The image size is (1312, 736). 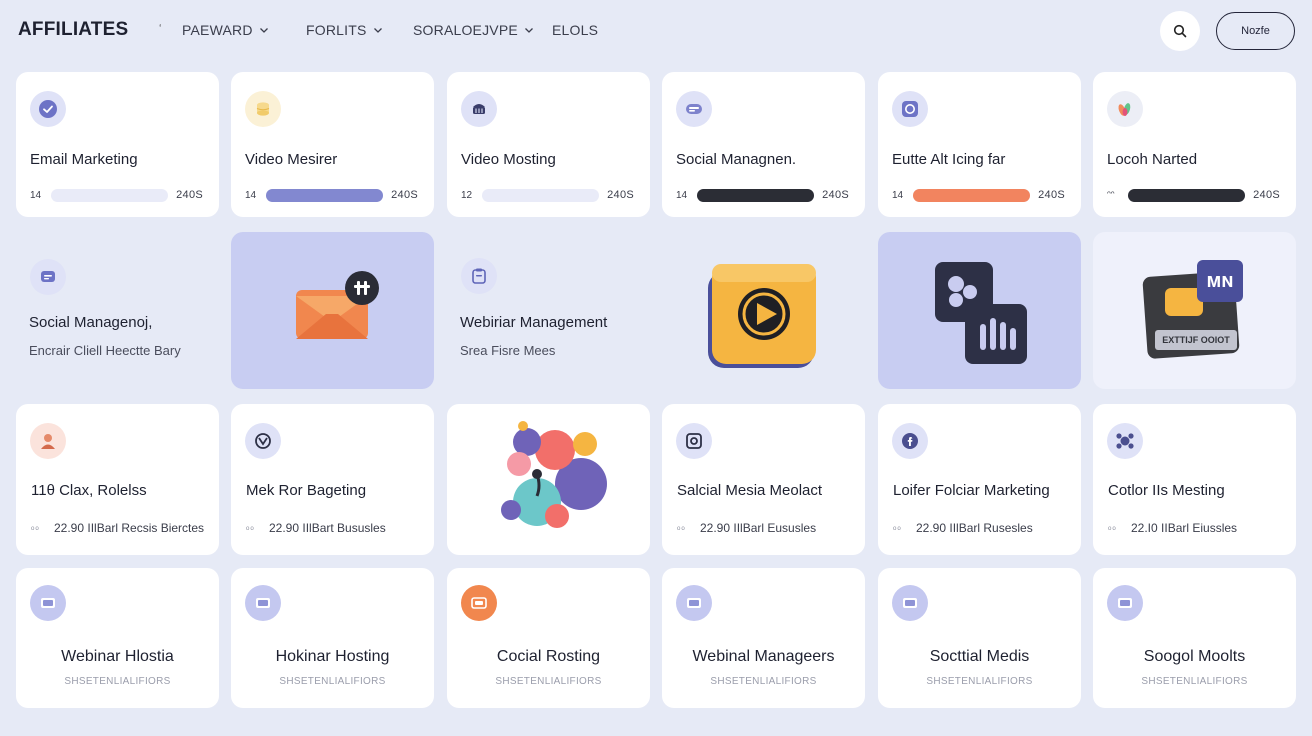 I want to click on card-title: Locoh Narted, so click(x=1152, y=159).